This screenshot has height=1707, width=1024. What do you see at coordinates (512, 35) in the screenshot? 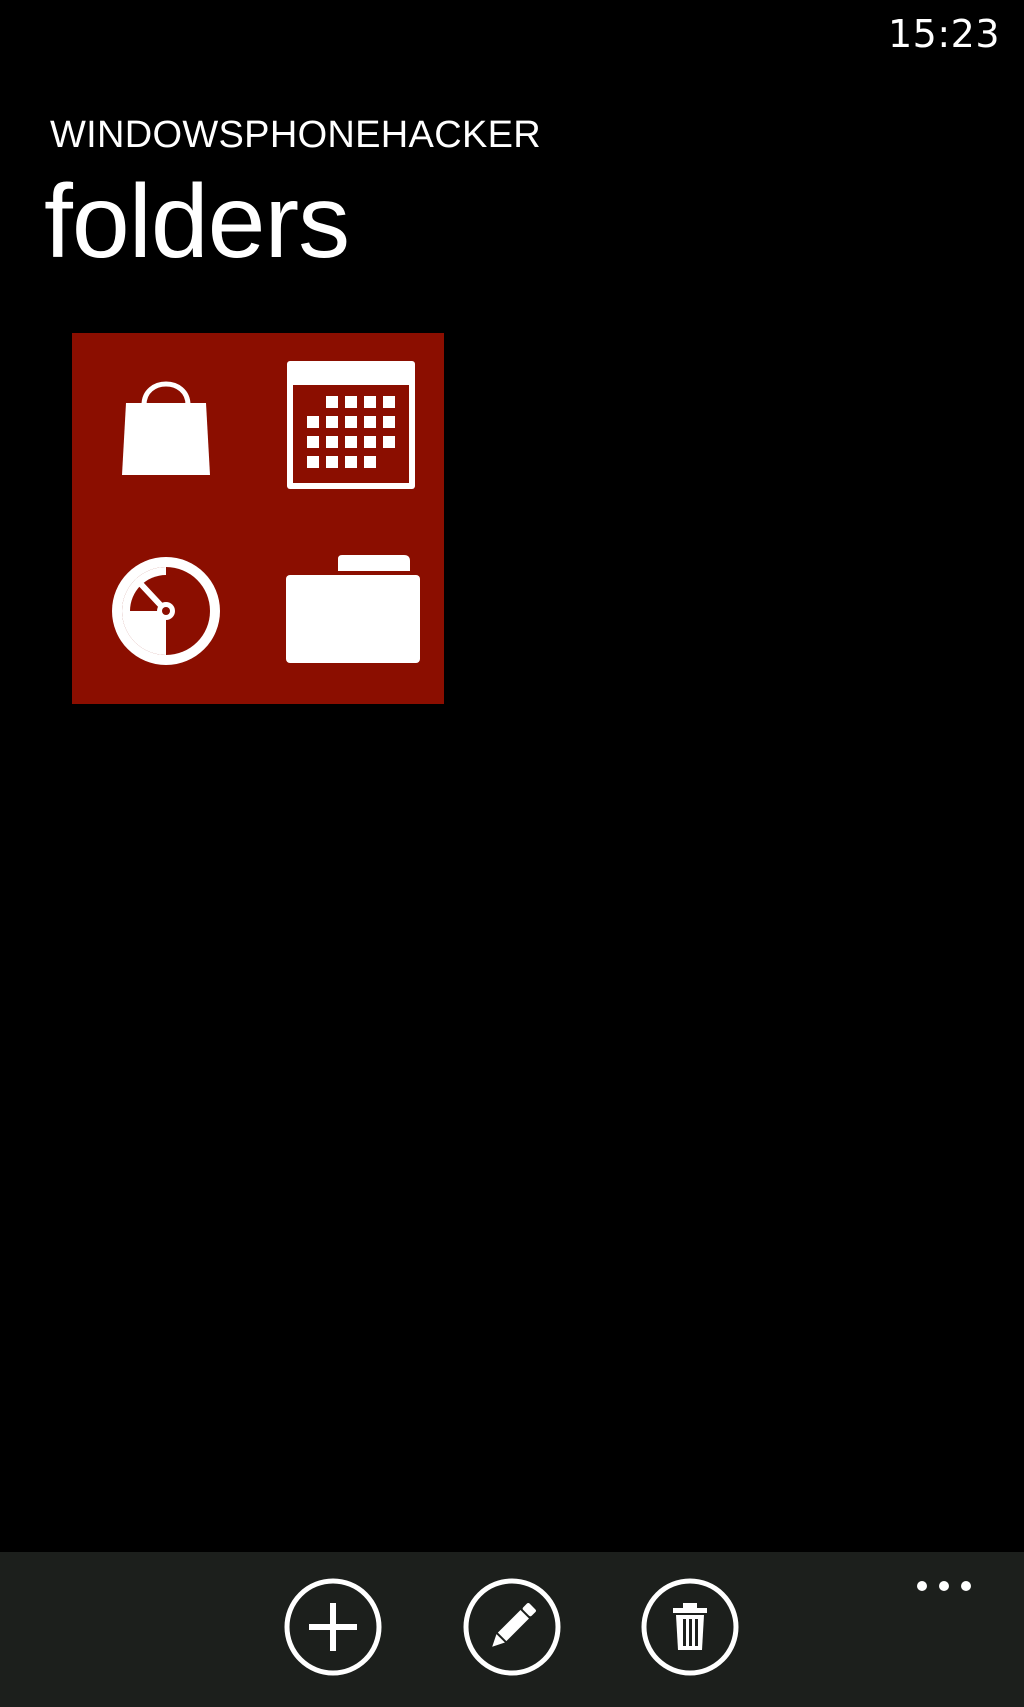
I see `status-bar: 15:23` at bounding box center [512, 35].